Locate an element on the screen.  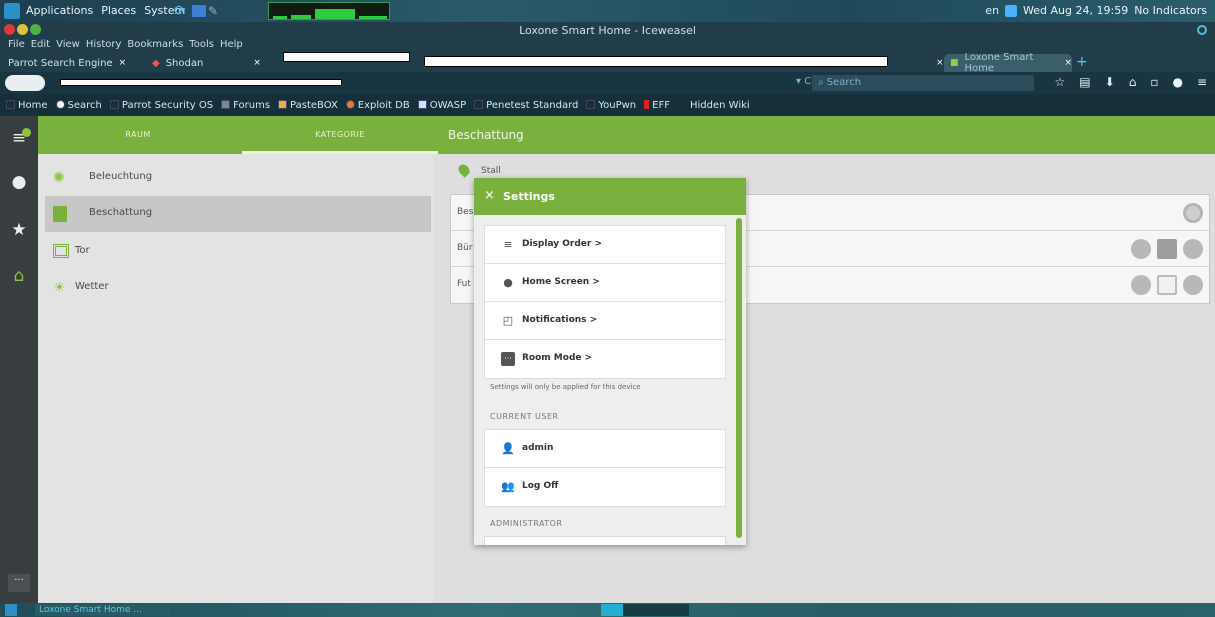
bookmark-hidden-wiki: Hidden Wiki is located at coordinates (714, 105).